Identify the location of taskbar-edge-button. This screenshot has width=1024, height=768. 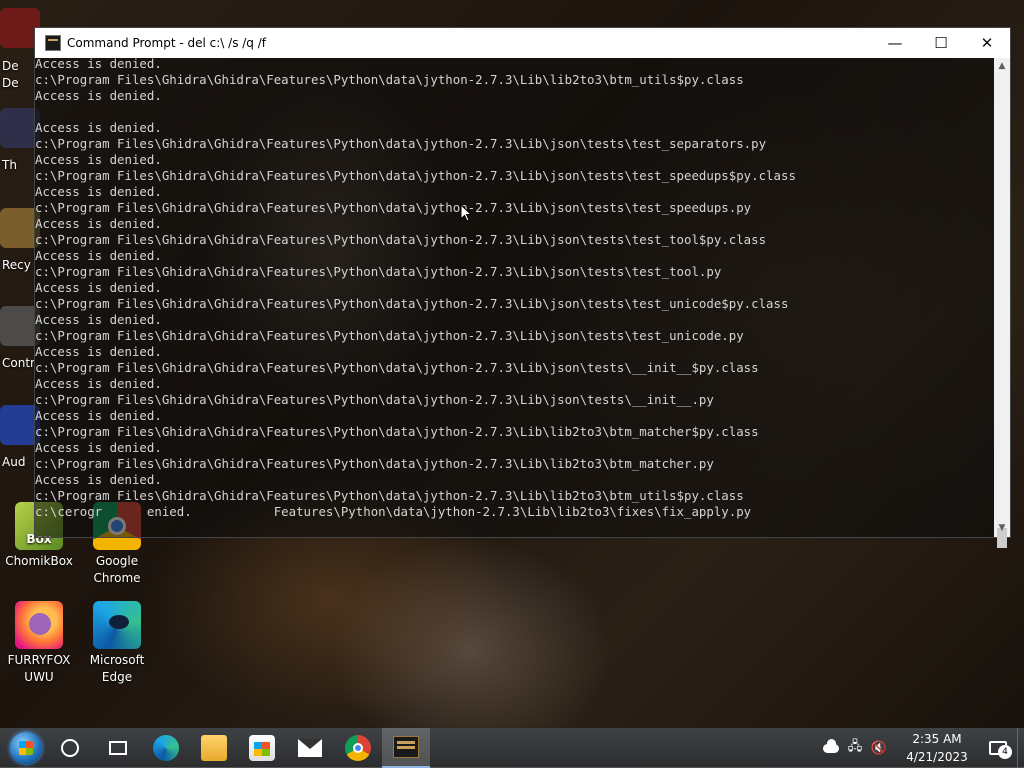
(166, 748).